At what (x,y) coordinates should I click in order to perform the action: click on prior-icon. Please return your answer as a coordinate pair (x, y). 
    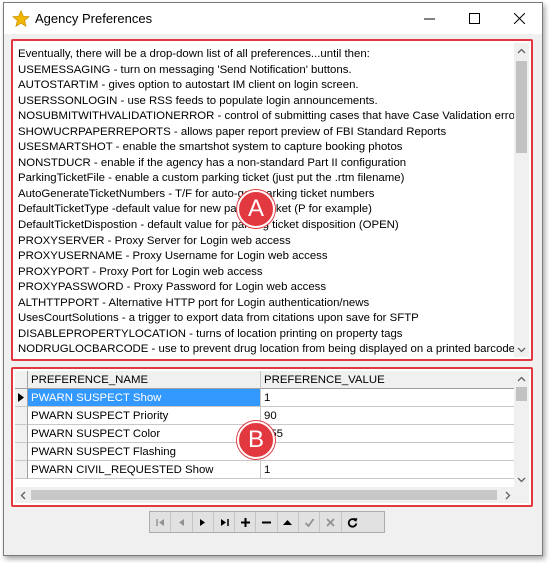
    Looking at the image, I should click on (181, 522).